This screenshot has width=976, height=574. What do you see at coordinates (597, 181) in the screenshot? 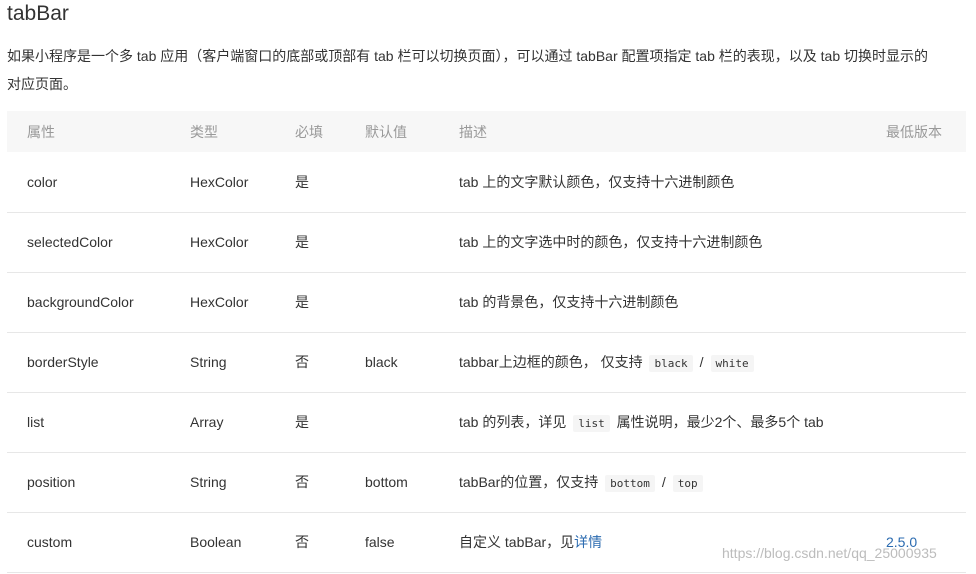
I see `cell-description: tab 上的文字默认颜色，仅支持十六进制颜色` at bounding box center [597, 181].